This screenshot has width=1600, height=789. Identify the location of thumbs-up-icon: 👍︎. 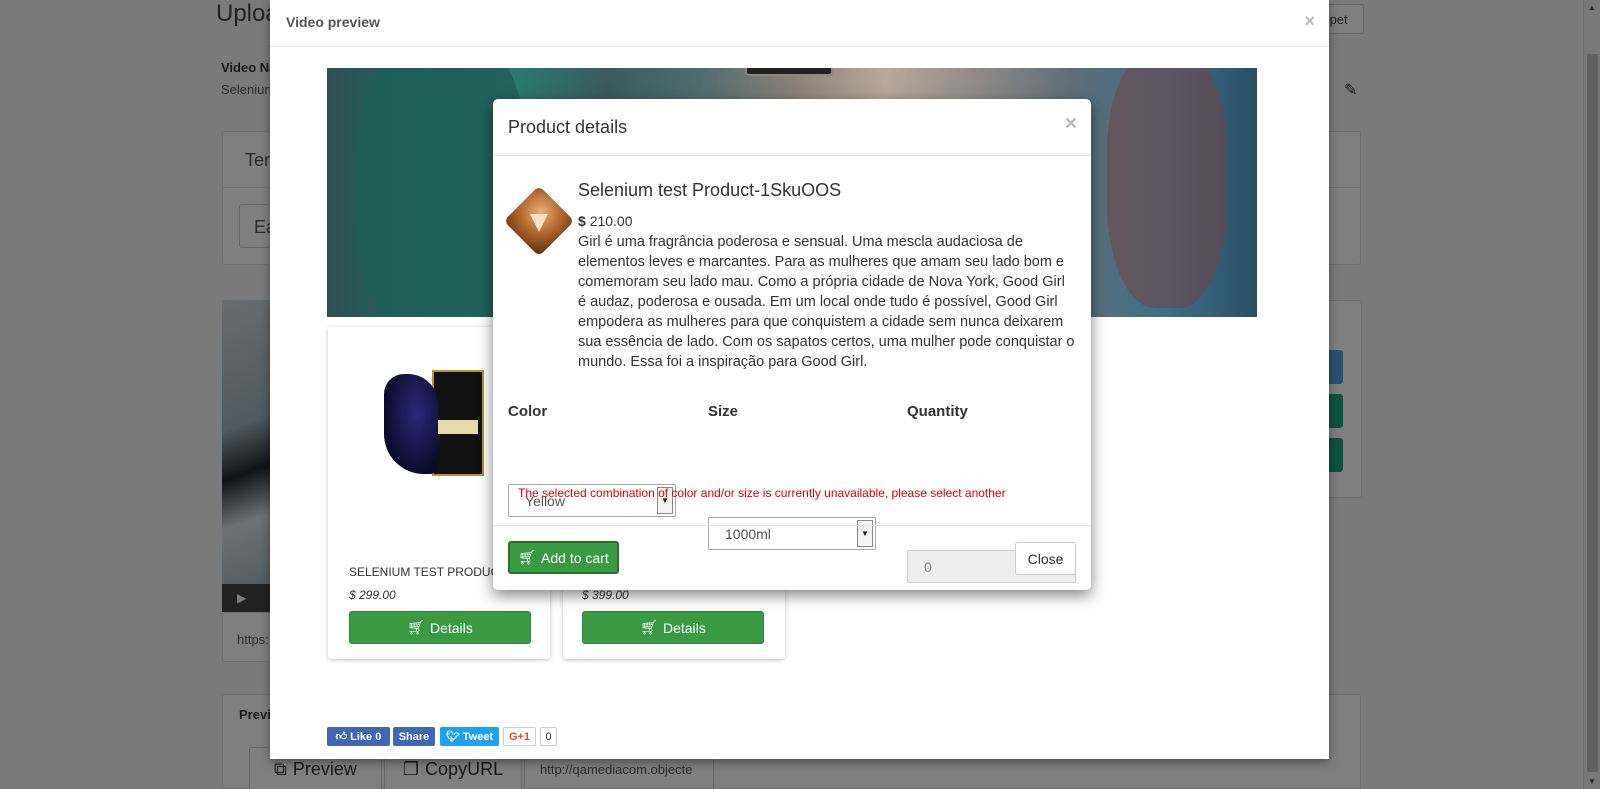
(341, 737).